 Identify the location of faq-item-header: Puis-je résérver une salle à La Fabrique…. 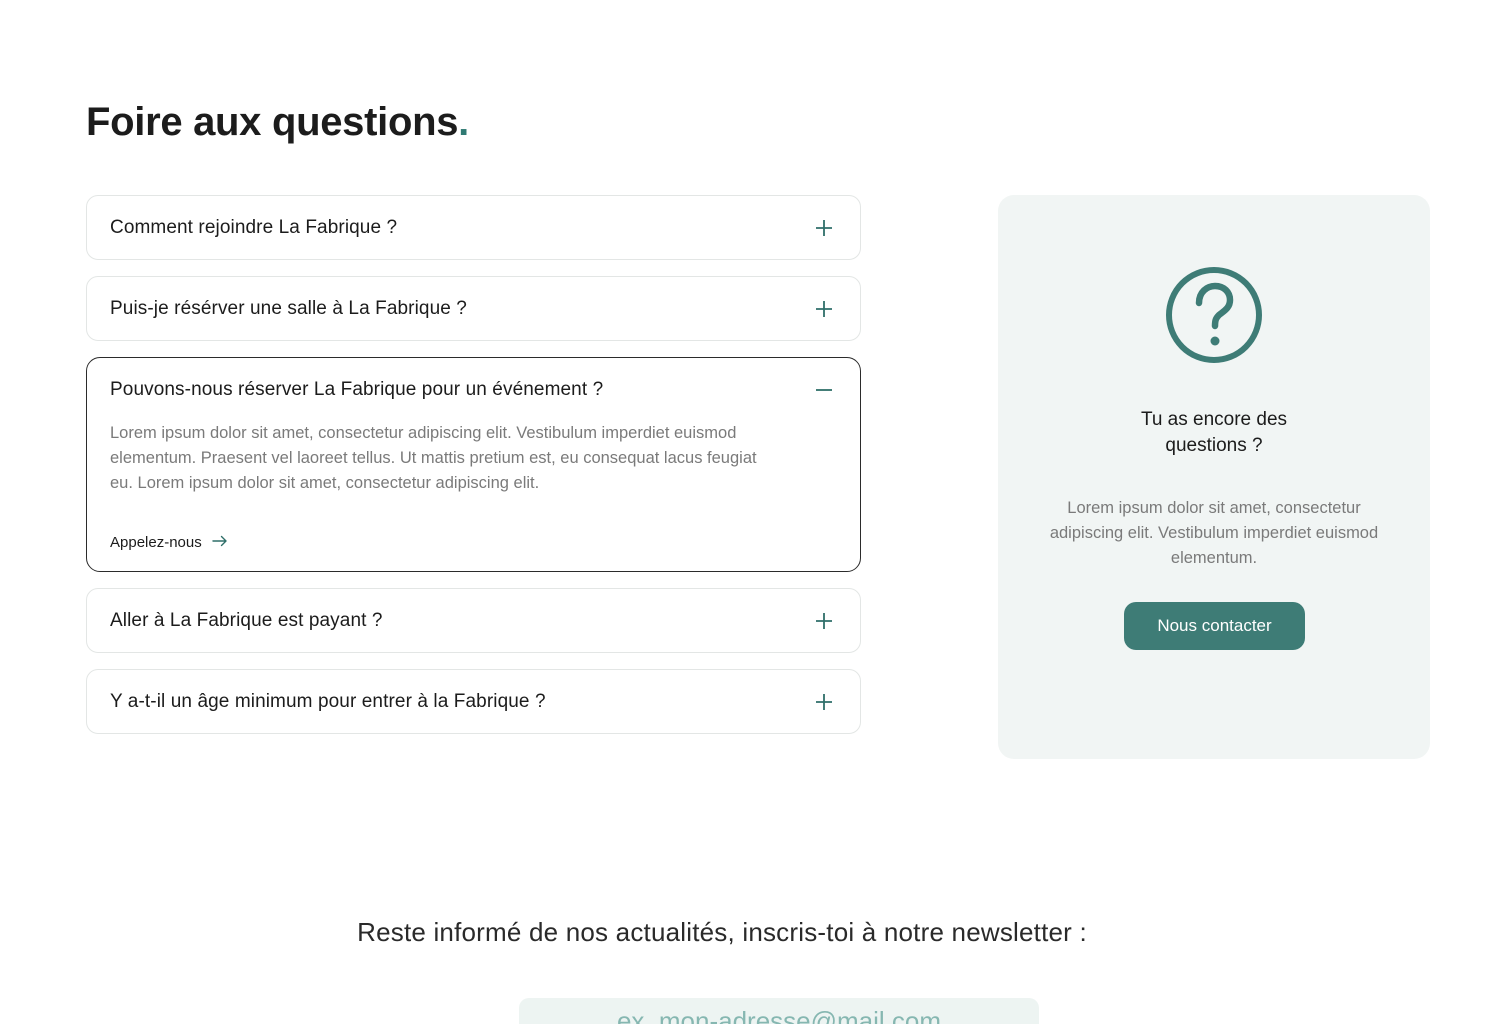
(473, 308).